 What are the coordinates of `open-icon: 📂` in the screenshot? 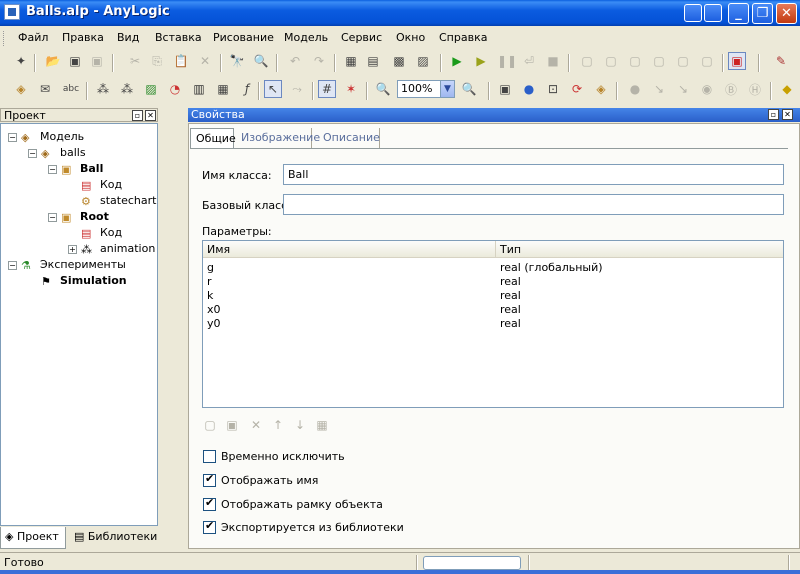 It's located at (53, 61).